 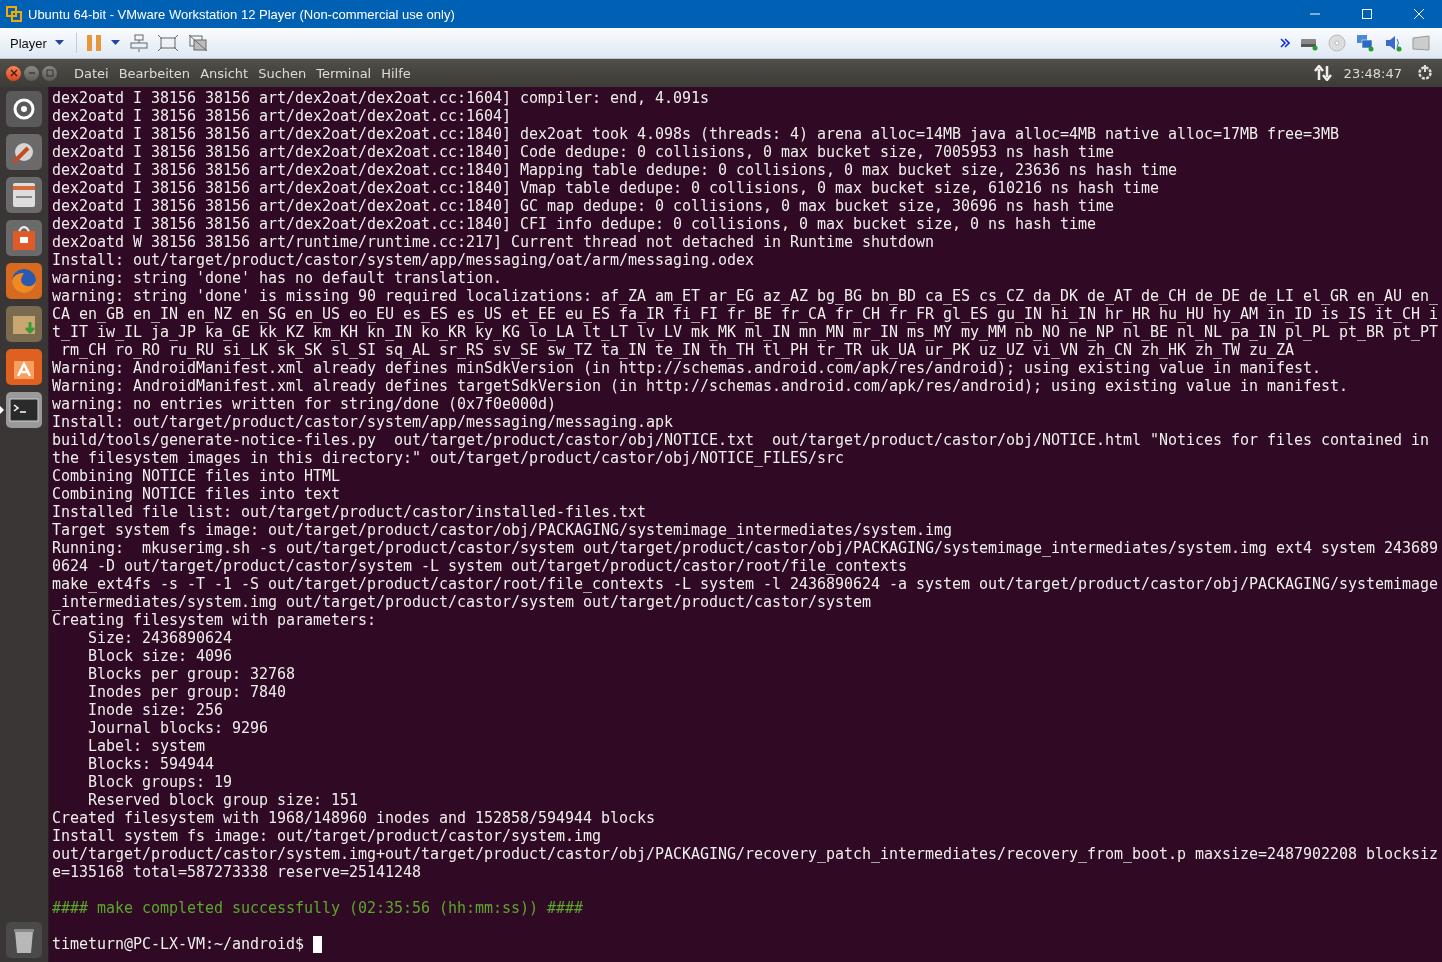 What do you see at coordinates (745, 314) in the screenshot?
I see `terminal-line: CA en_GB en_IN en_NZ en_SG en_US eo_EU es_ES es_US et_EE eu_ES fa_IR fi_FI fr_BE fr_CA fr_CH fr_FR gl_ES gu_IN hi_IN hr_HR hu_HU hy_AM in_ID is_IS it_CH i` at bounding box center [745, 314].